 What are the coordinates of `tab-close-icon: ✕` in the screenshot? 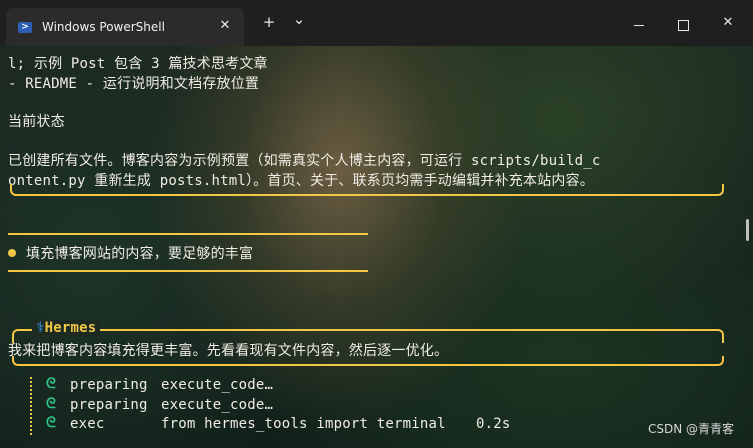 It's located at (225, 26).